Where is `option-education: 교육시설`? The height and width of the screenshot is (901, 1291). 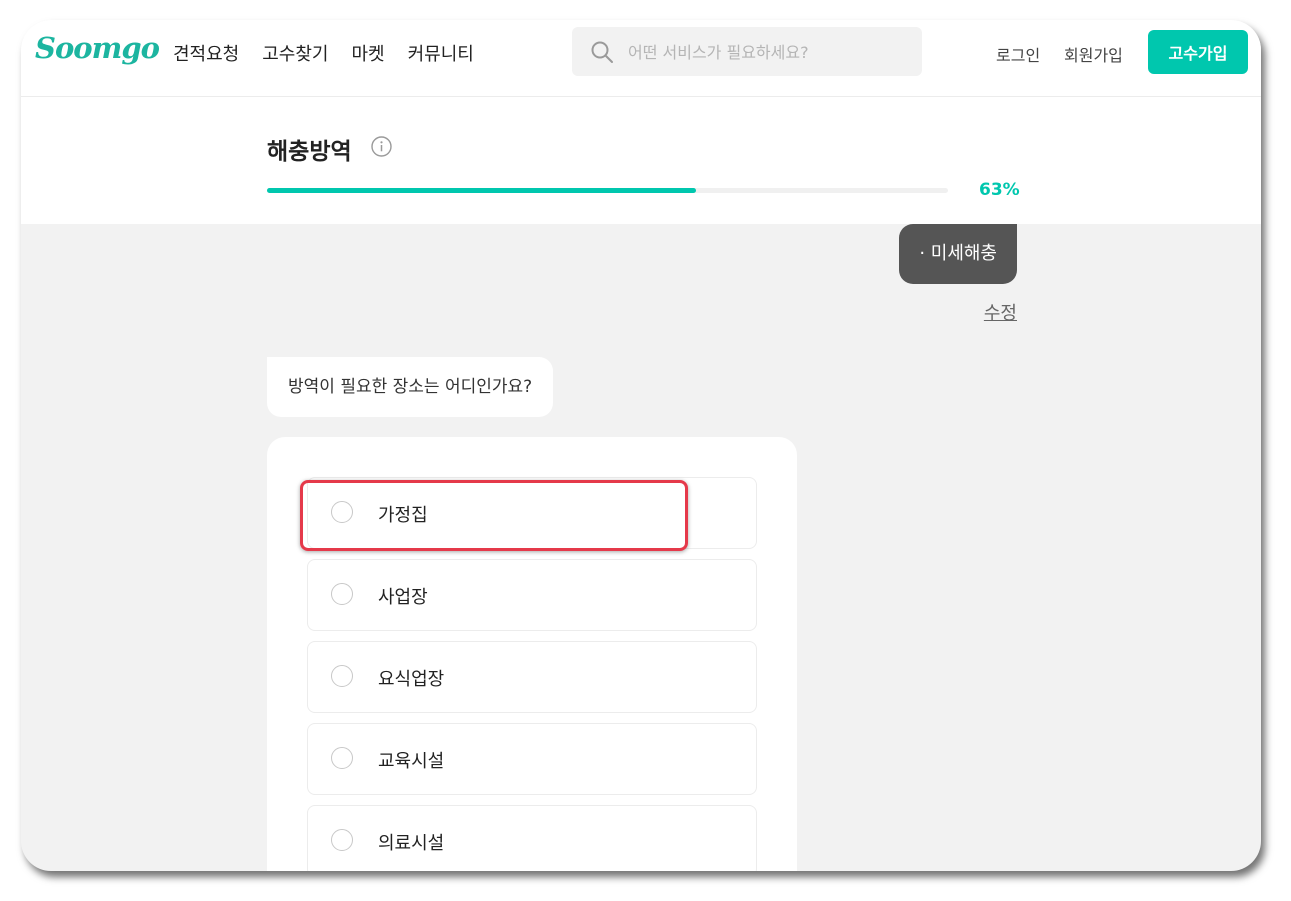 option-education: 교육시설 is located at coordinates (532, 759).